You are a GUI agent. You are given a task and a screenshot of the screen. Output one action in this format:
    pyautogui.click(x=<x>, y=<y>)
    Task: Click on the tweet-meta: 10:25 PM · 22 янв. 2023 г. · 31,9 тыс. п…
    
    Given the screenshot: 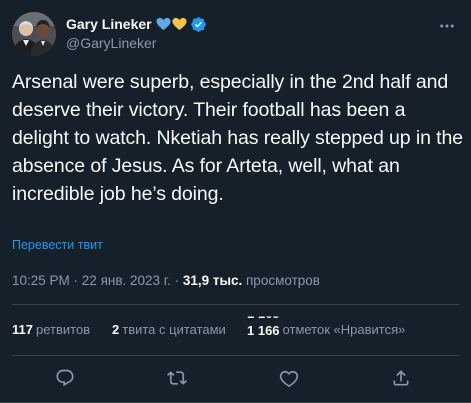 What is the action you would take?
    pyautogui.click(x=166, y=280)
    